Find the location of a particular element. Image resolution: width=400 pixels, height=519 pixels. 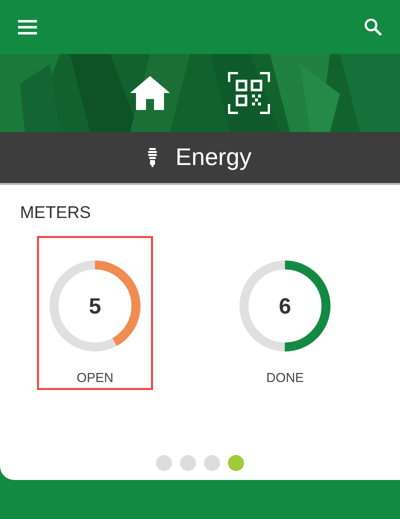

meter-label: OPEN is located at coordinates (95, 378).